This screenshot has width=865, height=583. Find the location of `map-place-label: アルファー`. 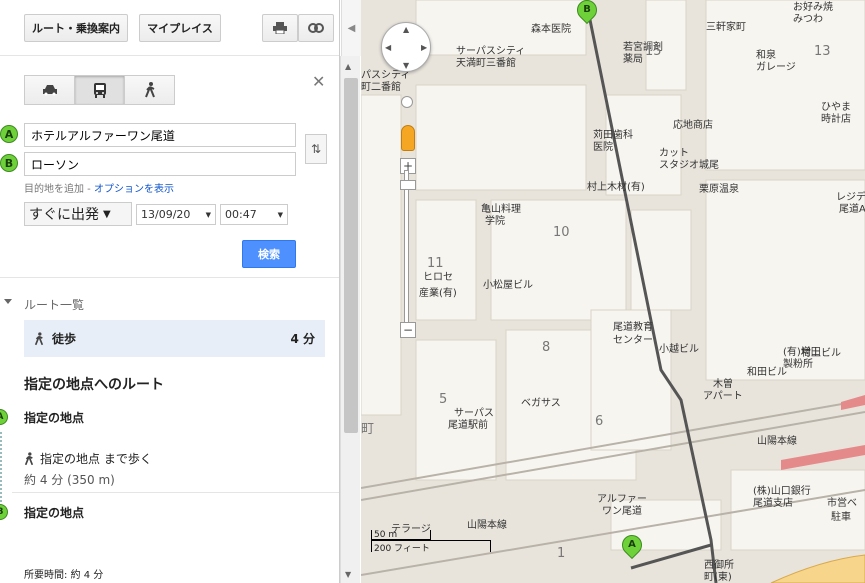

map-place-label: アルファー is located at coordinates (622, 499).